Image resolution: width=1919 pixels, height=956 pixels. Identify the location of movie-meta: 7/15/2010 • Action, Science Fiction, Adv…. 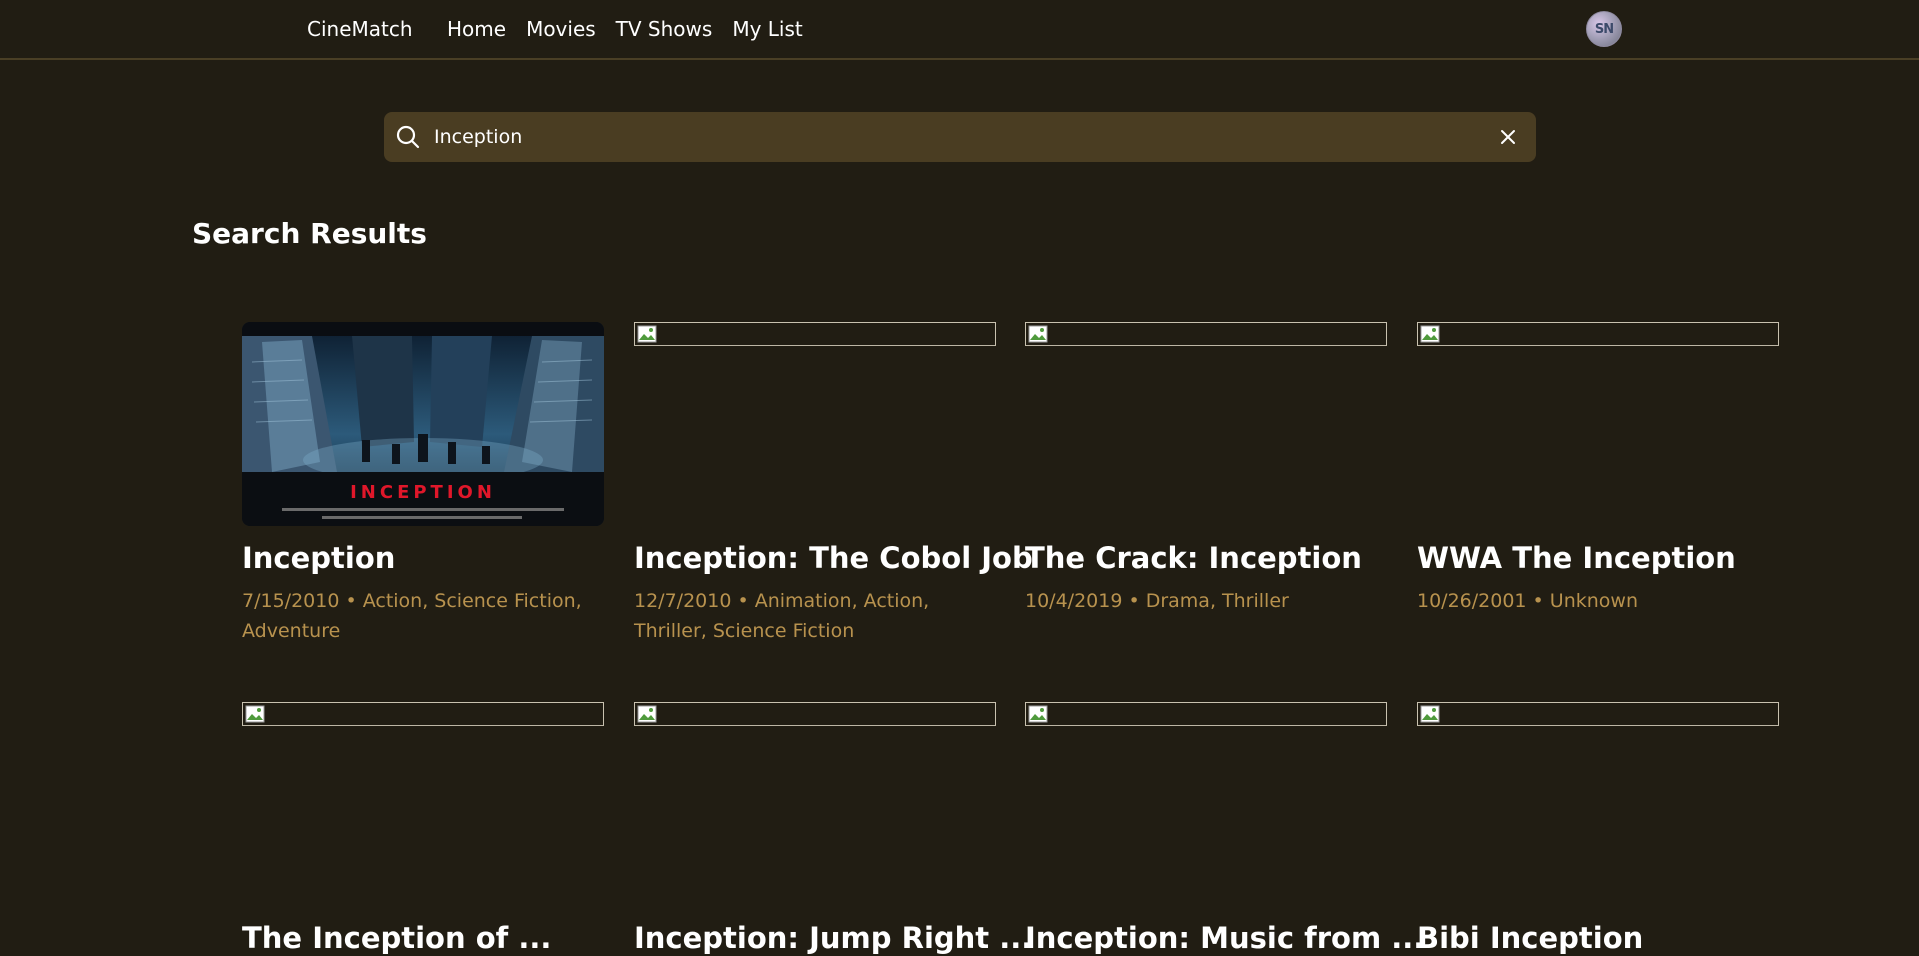
(412, 616).